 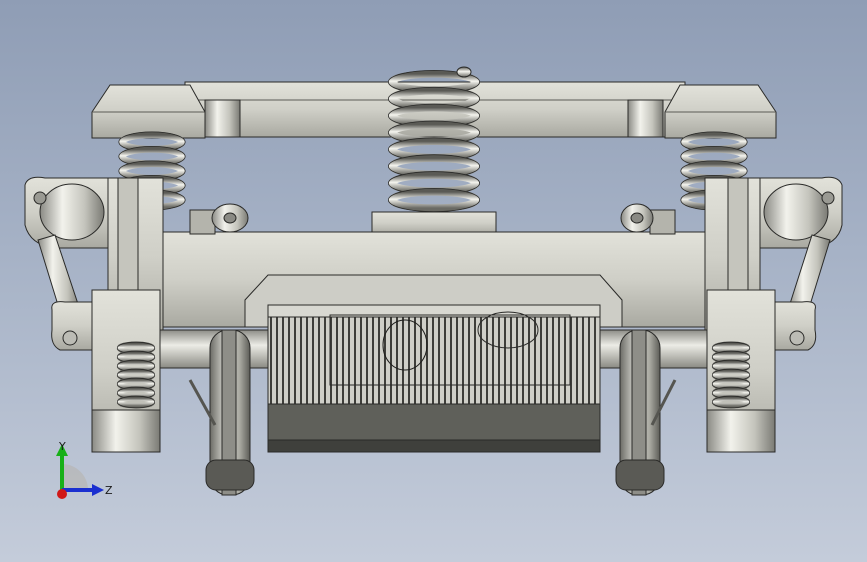 I want to click on z-axis-label: Z, so click(x=109, y=490).